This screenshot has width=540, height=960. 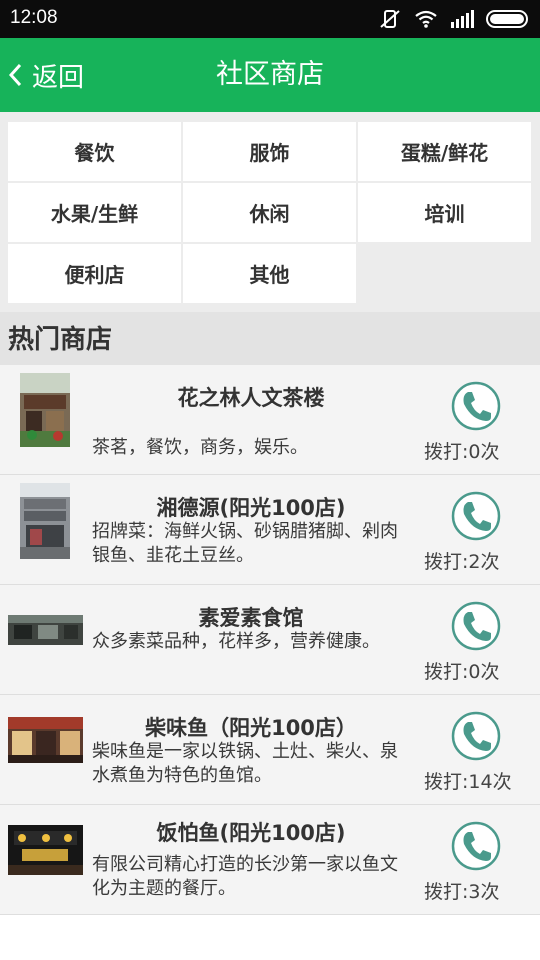 What do you see at coordinates (245, 763) in the screenshot?
I see `shop-description: 柴味鱼是一家以铁锅、土灶、柴火、泉水煮鱼为特色的鱼馆。` at bounding box center [245, 763].